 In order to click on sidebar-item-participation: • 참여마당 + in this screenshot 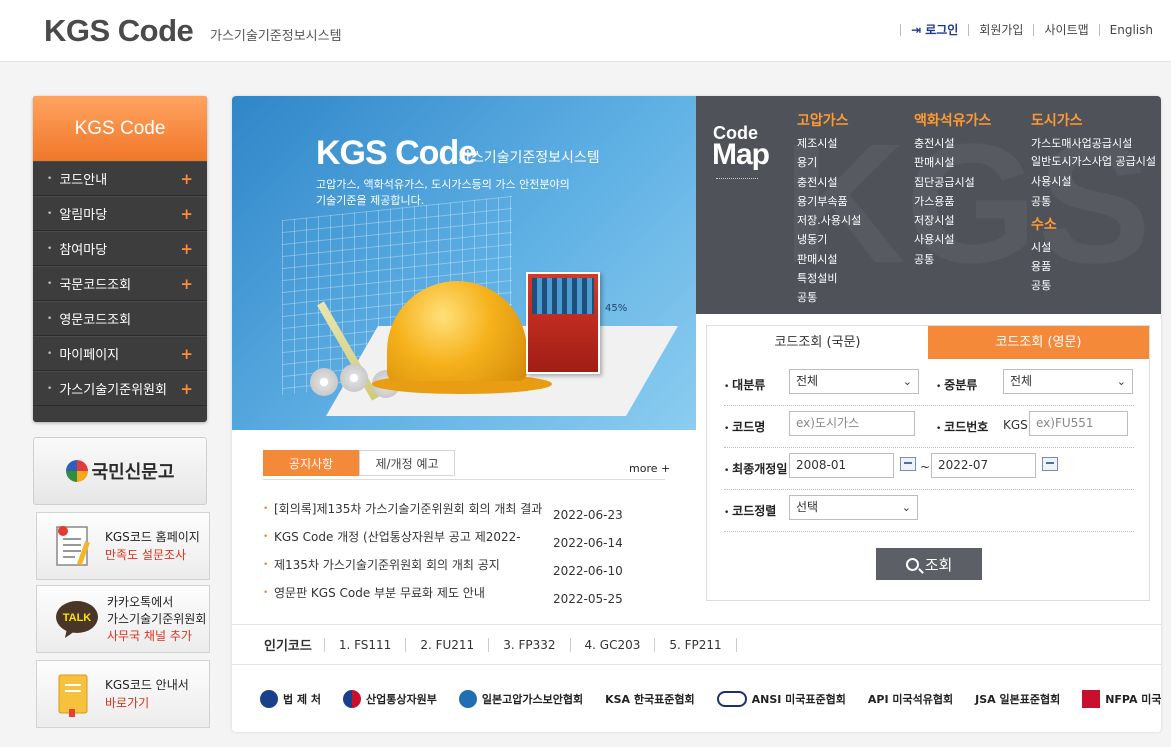, I will do `click(120, 248)`.